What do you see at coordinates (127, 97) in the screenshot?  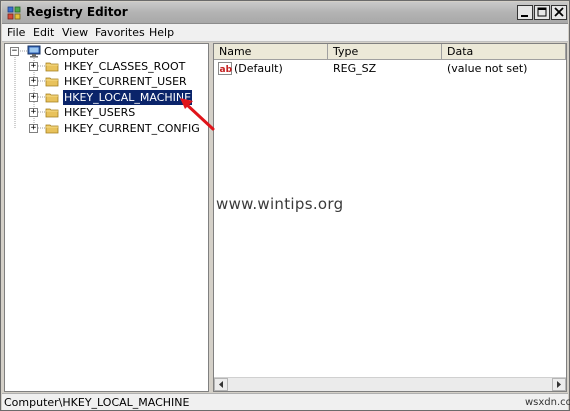 I see `tree-label-selected: HKEY_LOCAL_MACHINE` at bounding box center [127, 97].